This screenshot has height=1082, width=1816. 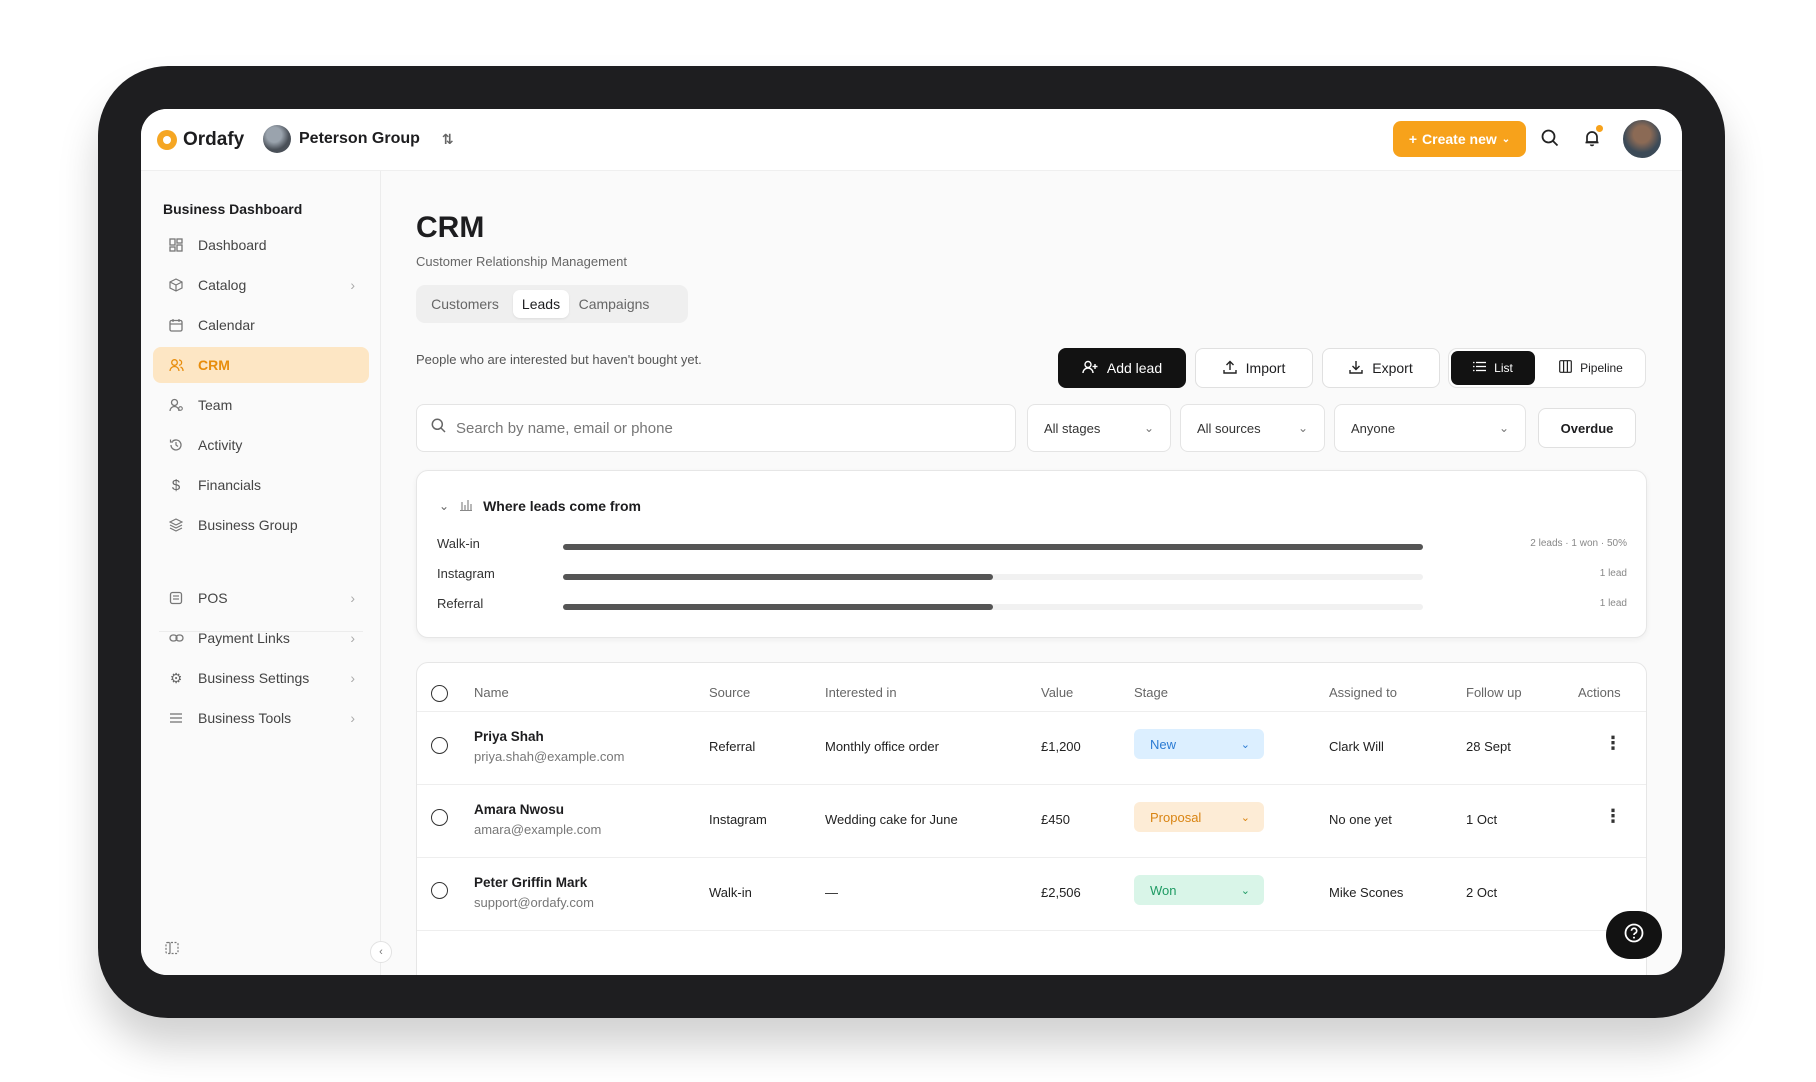 What do you see at coordinates (538, 829) in the screenshot?
I see `lead-email: amara@example.com` at bounding box center [538, 829].